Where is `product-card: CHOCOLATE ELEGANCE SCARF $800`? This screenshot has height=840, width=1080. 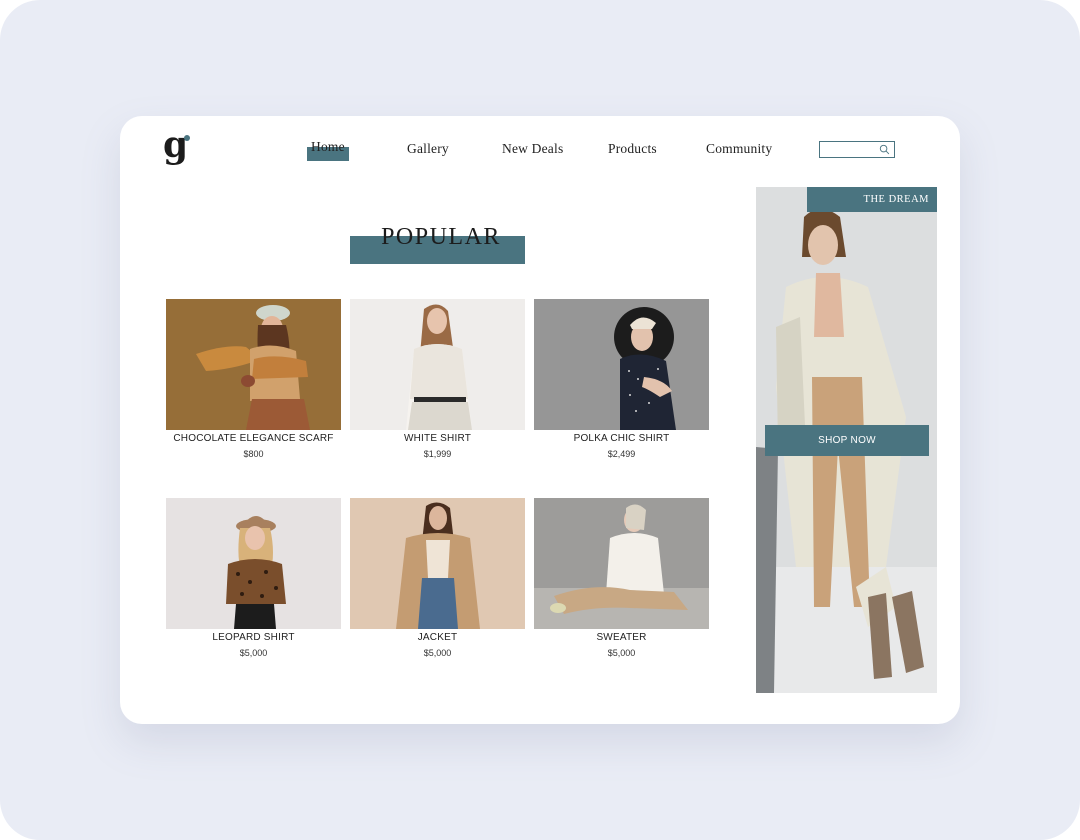 product-card: CHOCOLATE ELEGANCE SCARF $800 is located at coordinates (253, 381).